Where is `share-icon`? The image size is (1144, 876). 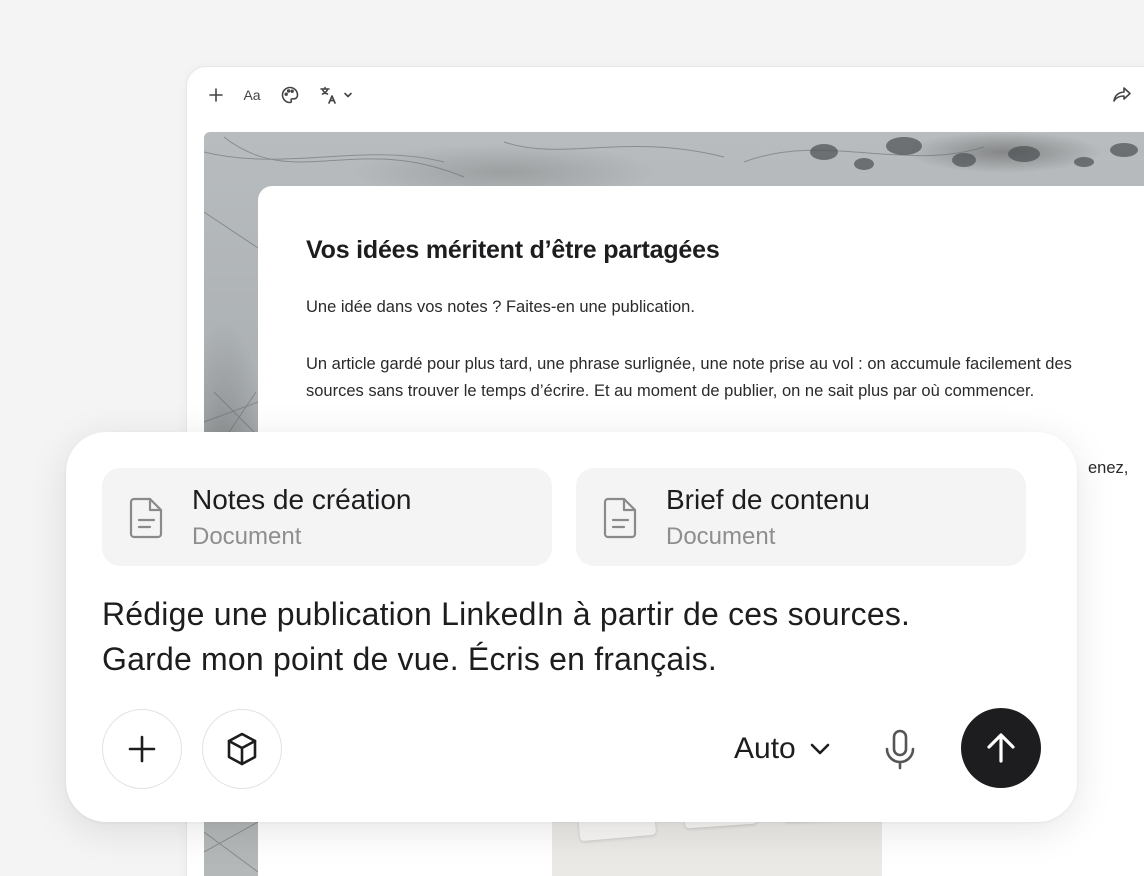 share-icon is located at coordinates (1122, 94).